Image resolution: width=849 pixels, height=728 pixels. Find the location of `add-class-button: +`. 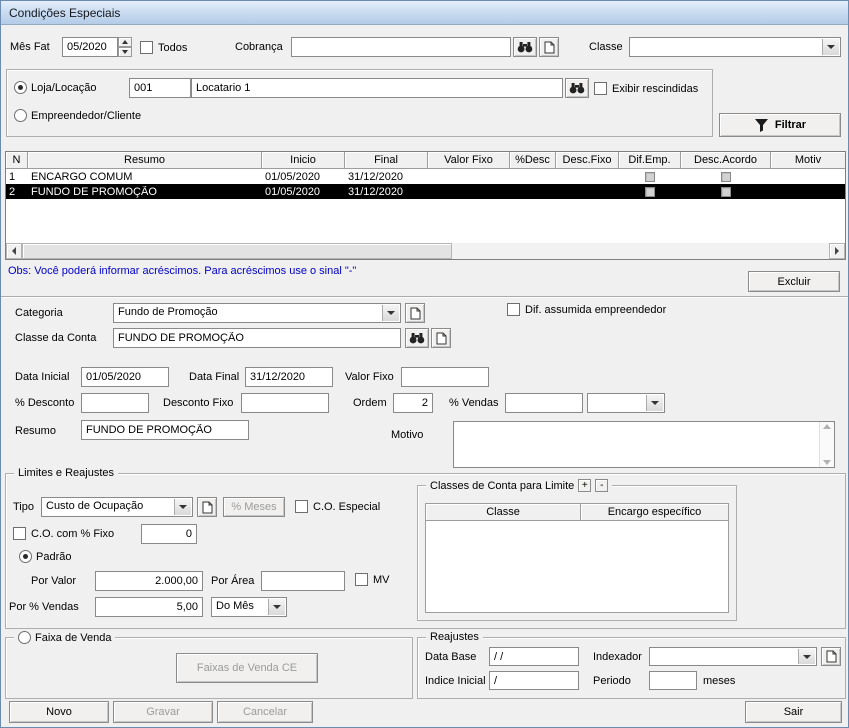

add-class-button: + is located at coordinates (585, 485).